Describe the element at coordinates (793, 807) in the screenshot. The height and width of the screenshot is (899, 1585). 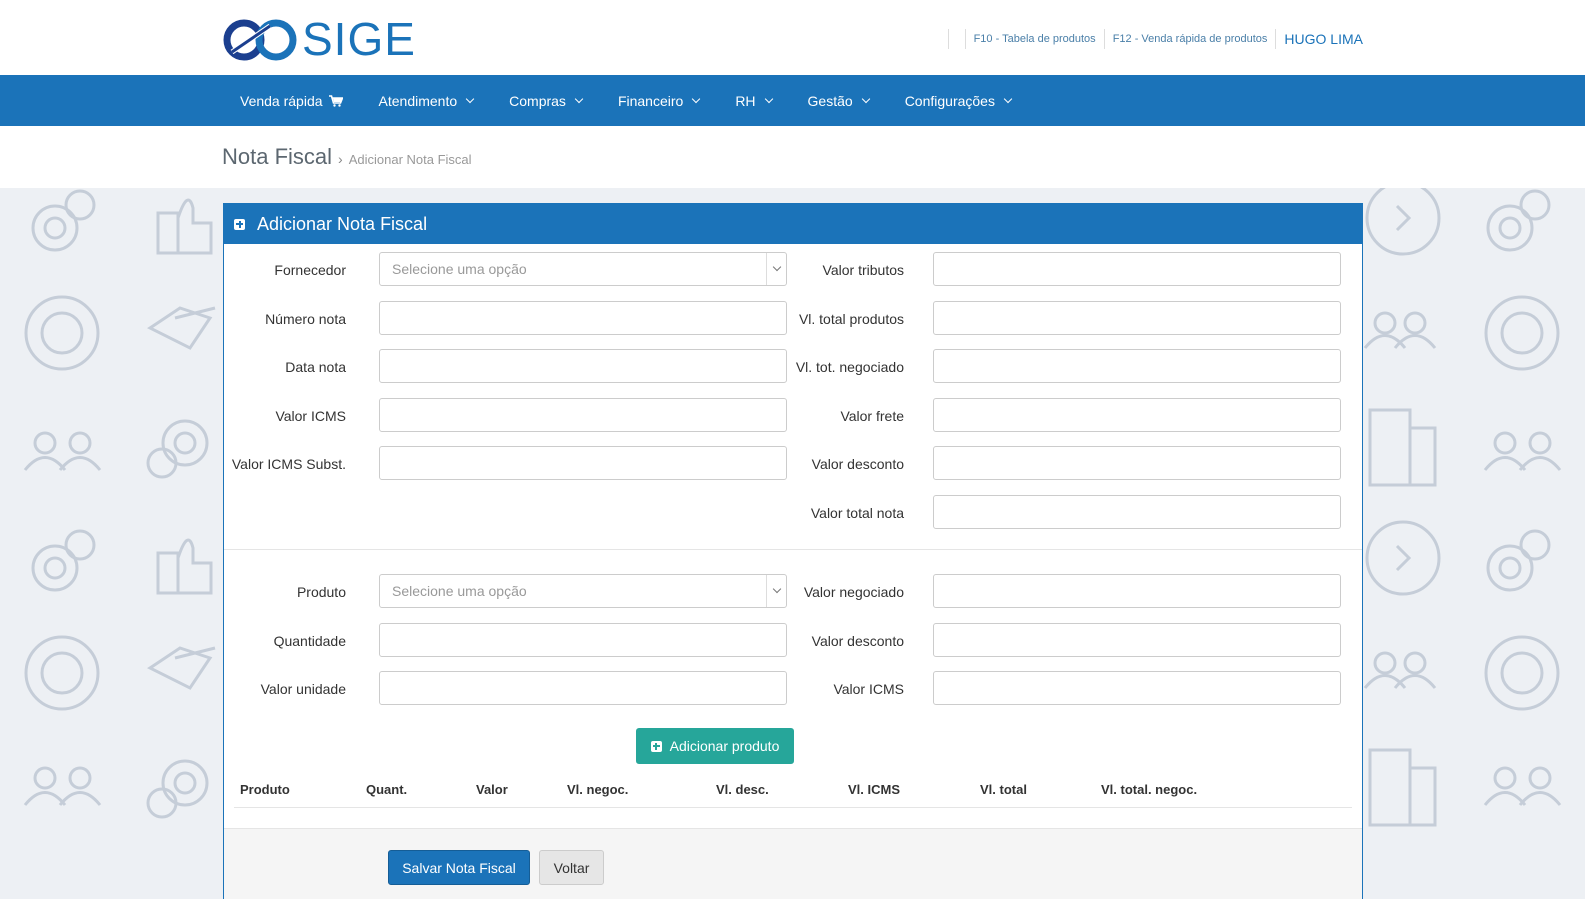
I see `table-divider` at that location.